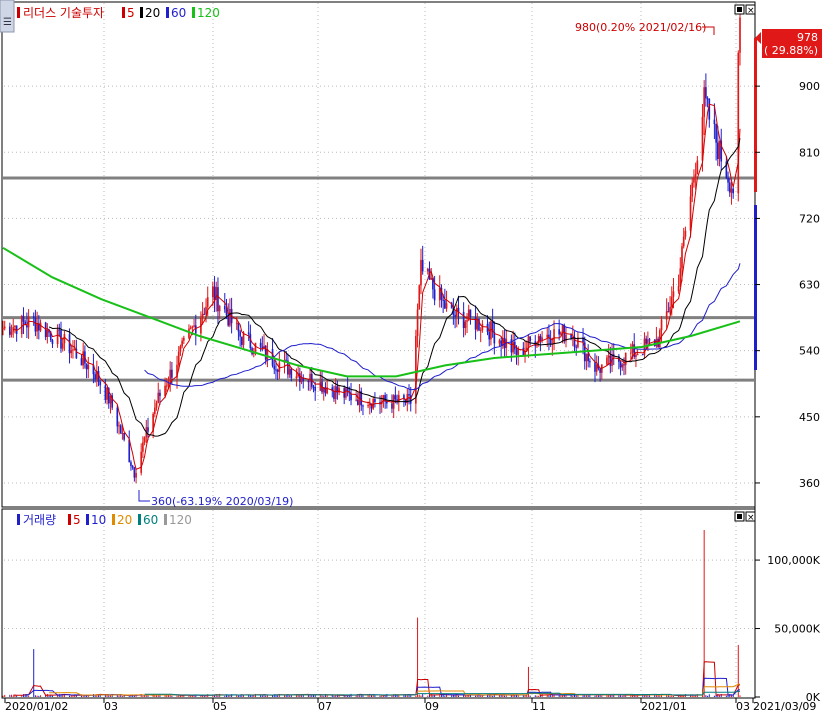 This screenshot has width=822, height=717. I want to click on price-tick-label: 360, so click(809, 483).